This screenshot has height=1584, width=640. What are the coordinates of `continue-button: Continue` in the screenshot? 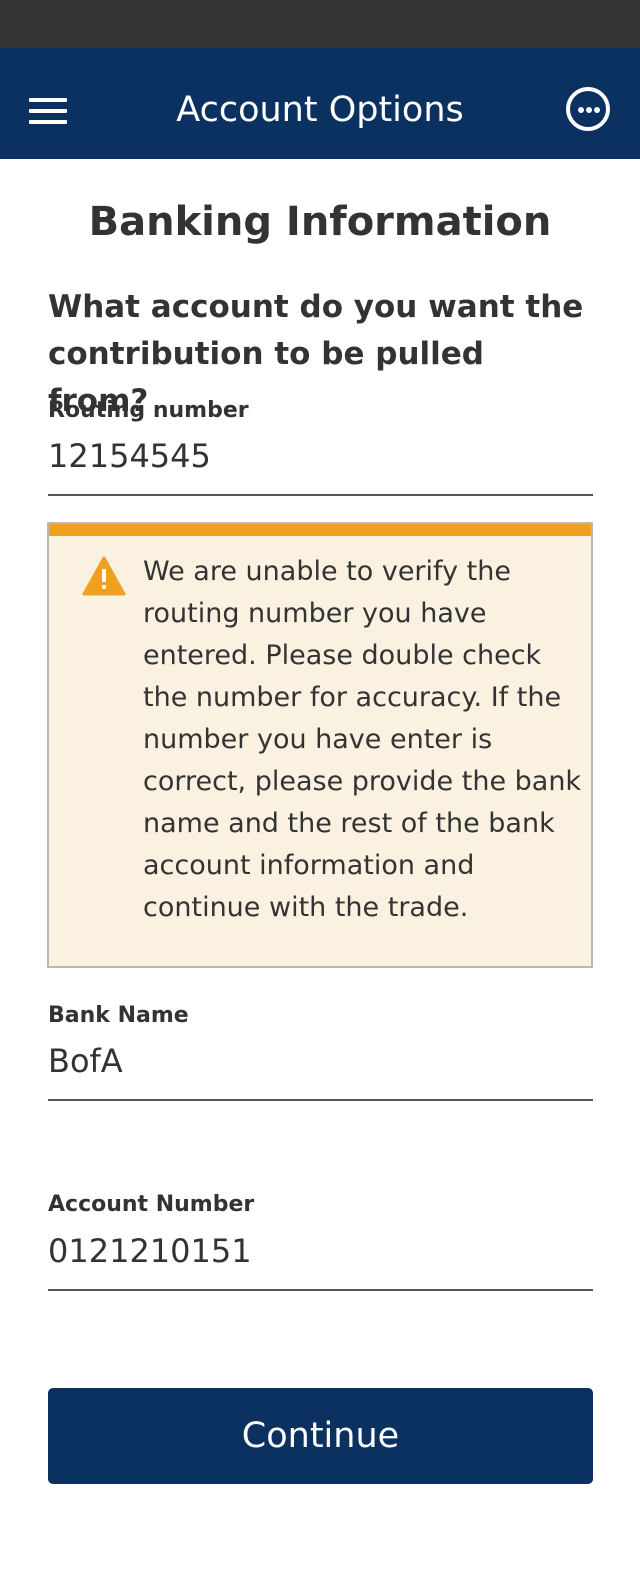 It's located at (320, 1436).